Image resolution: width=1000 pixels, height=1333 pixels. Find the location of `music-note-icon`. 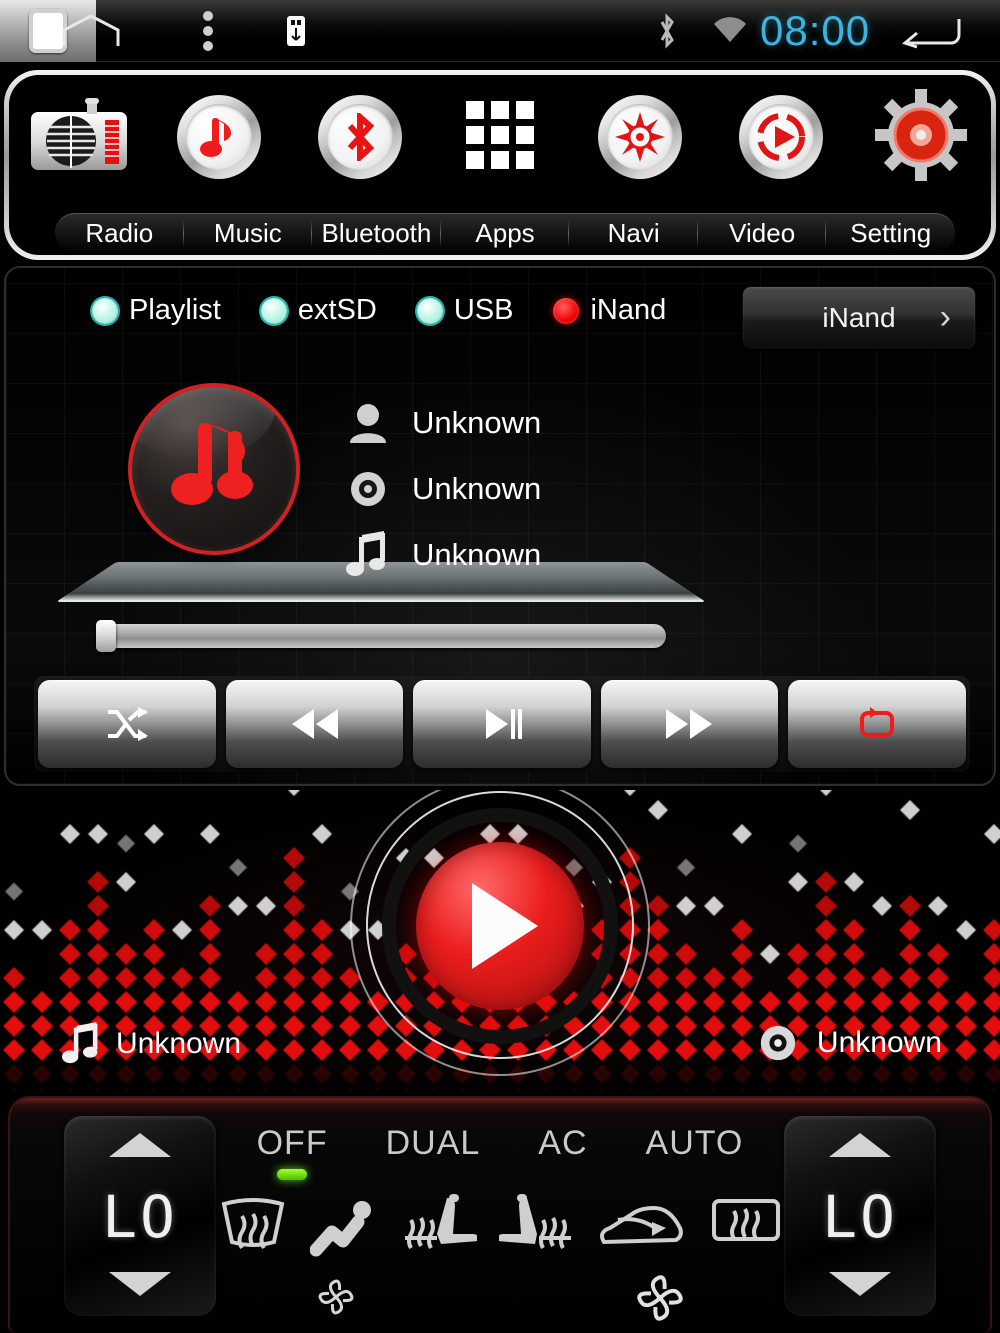

music-note-icon is located at coordinates (219, 137).